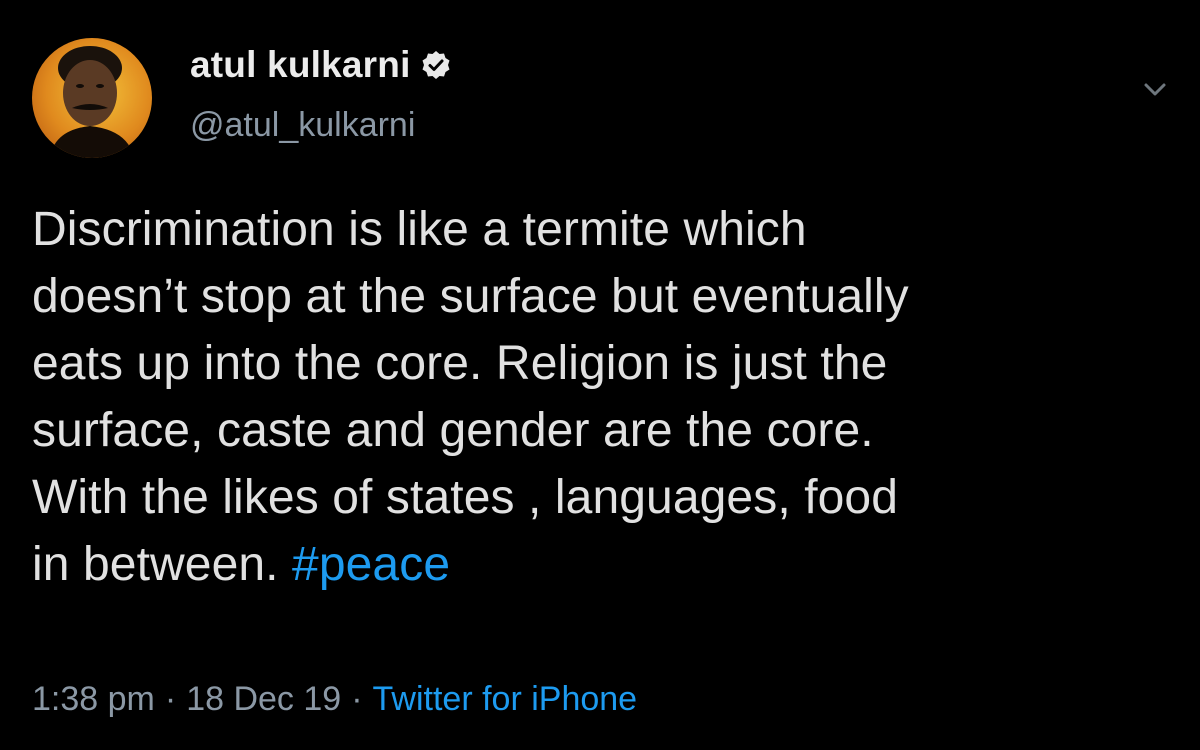  What do you see at coordinates (602, 564) in the screenshot?
I see `tweet-text-last-line: in between. #peace` at bounding box center [602, 564].